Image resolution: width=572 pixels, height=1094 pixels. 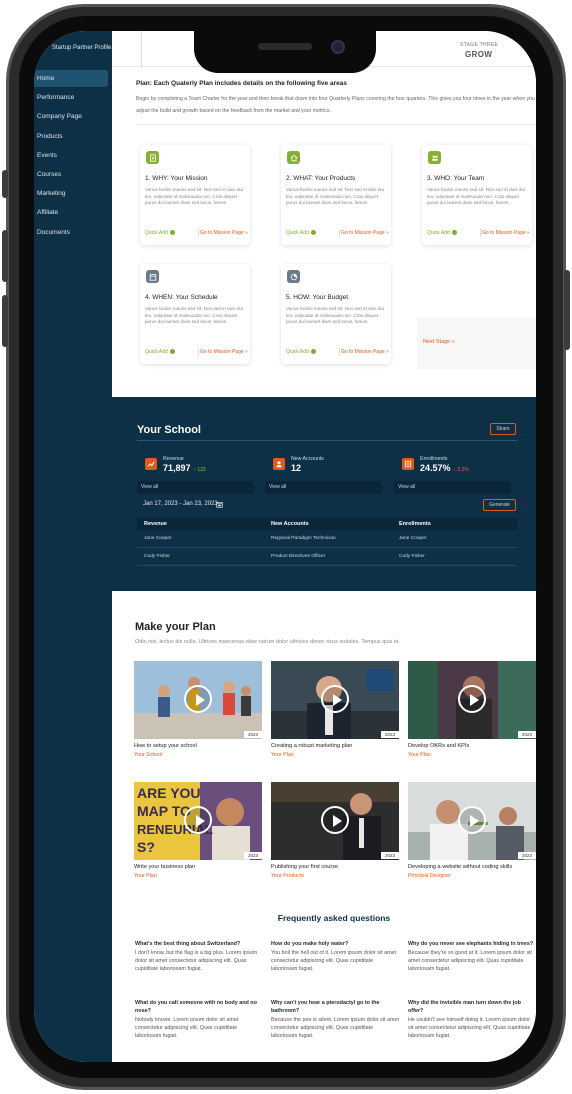 I want to click on table-cell: Cody Fisher, so click(x=412, y=556).